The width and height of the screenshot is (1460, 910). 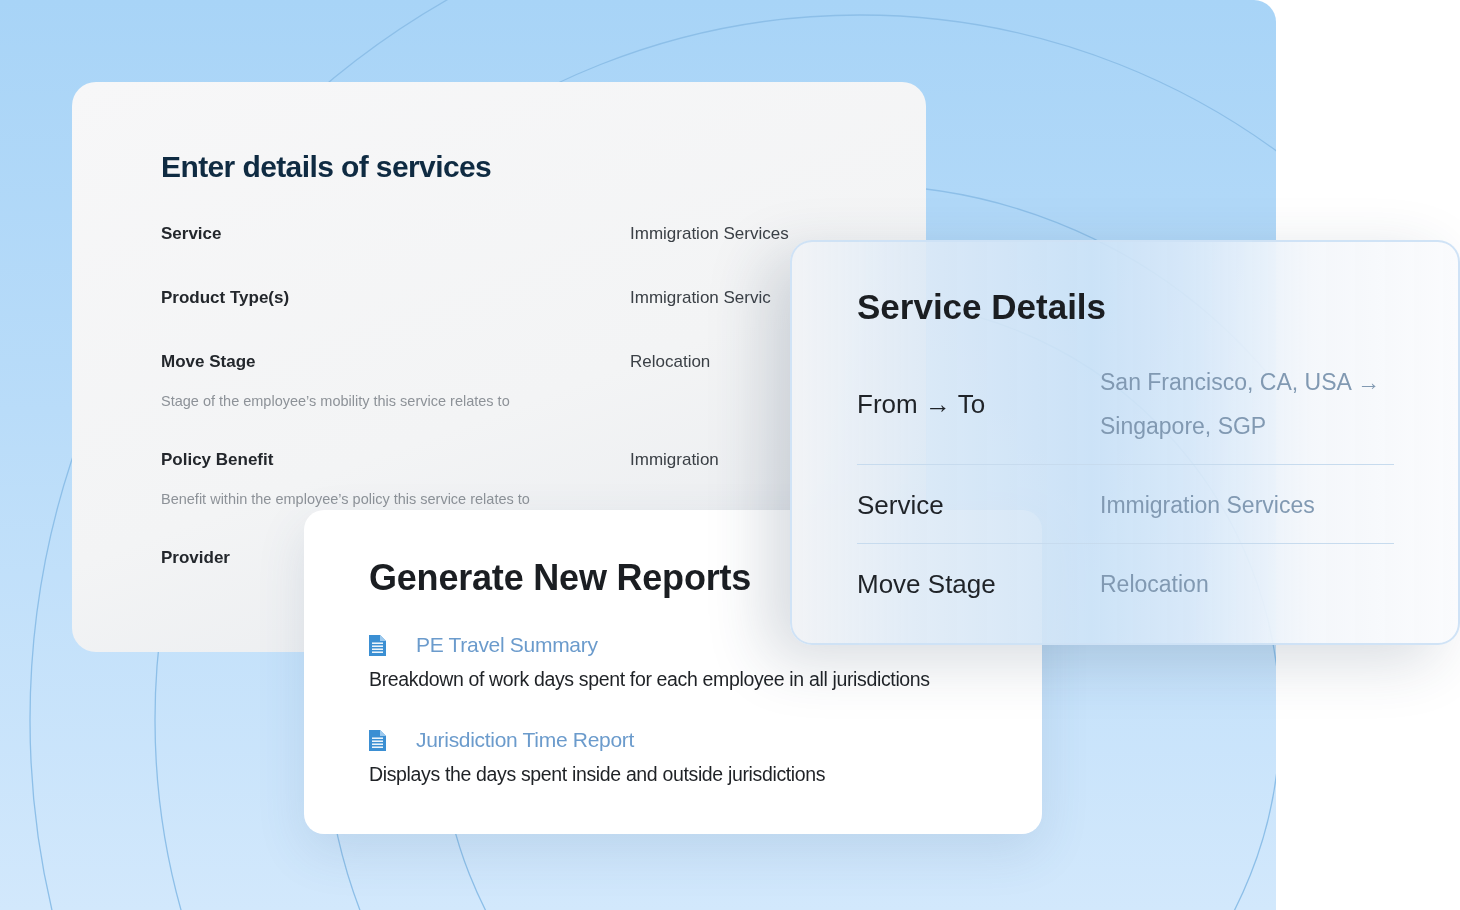 I want to click on field-description: Stage of the employee’s mobility this service relates to, so click(x=335, y=401).